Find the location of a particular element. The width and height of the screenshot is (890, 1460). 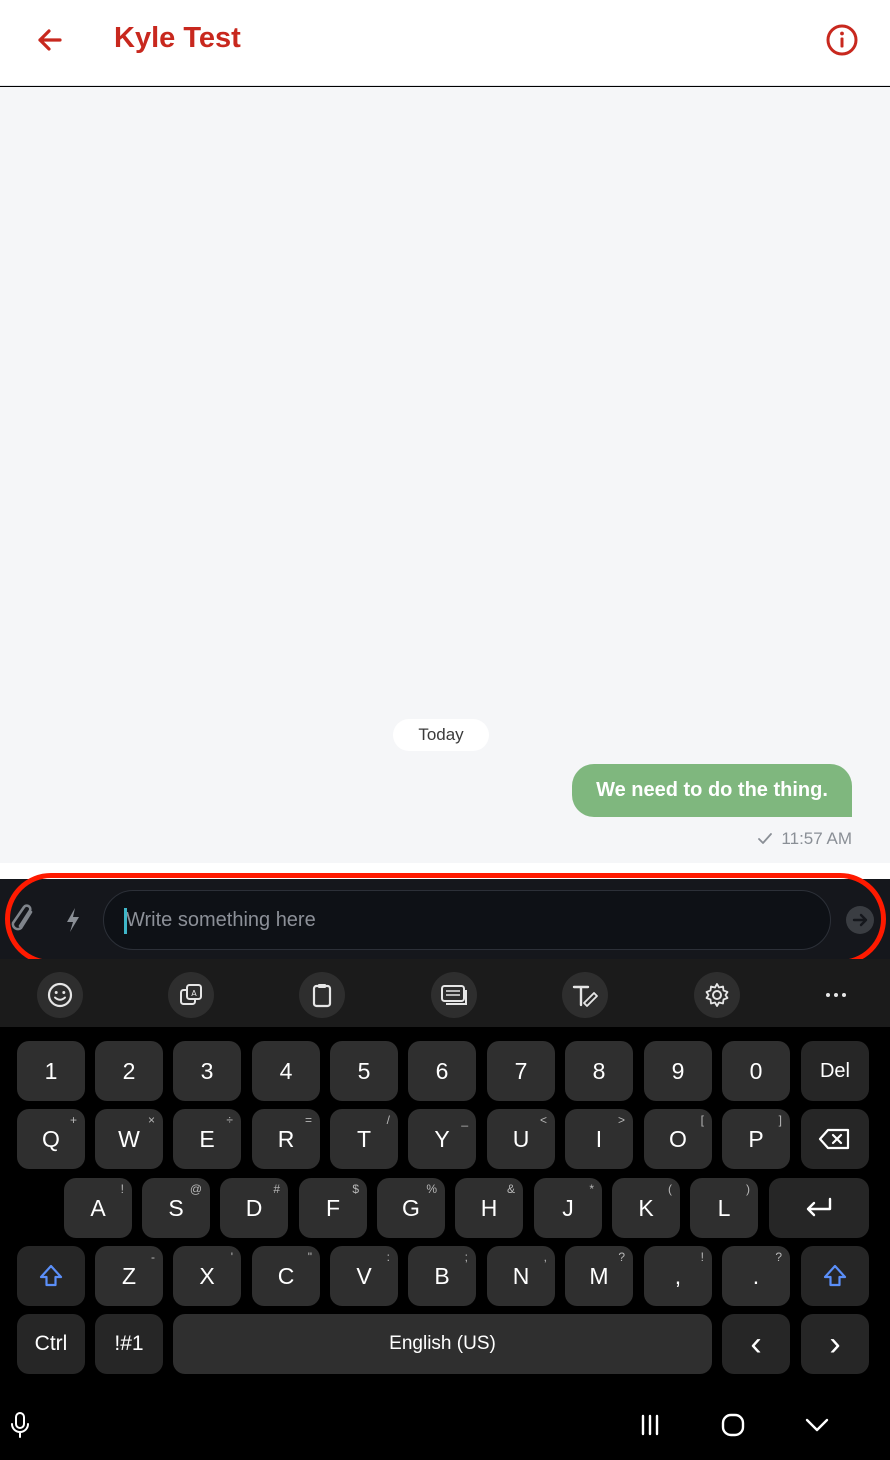

key-b: B; is located at coordinates (442, 1276).